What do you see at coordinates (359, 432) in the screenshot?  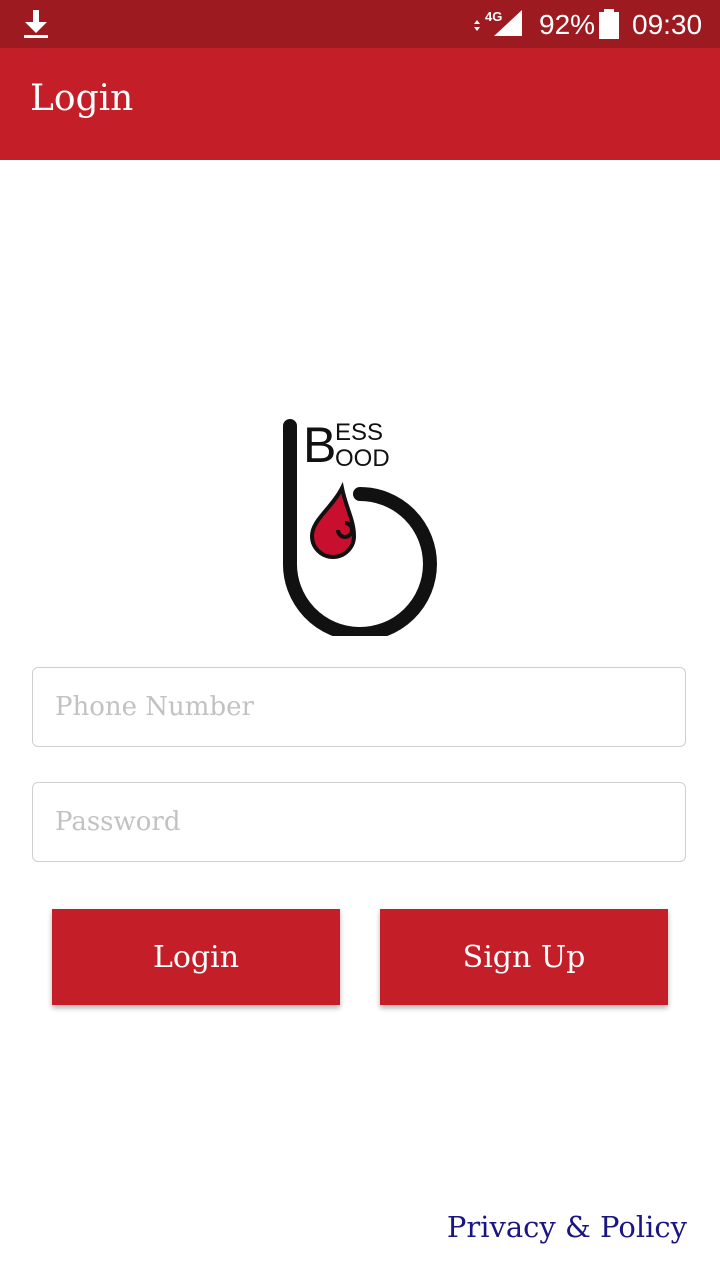 I see `logo-text-top: ESS` at bounding box center [359, 432].